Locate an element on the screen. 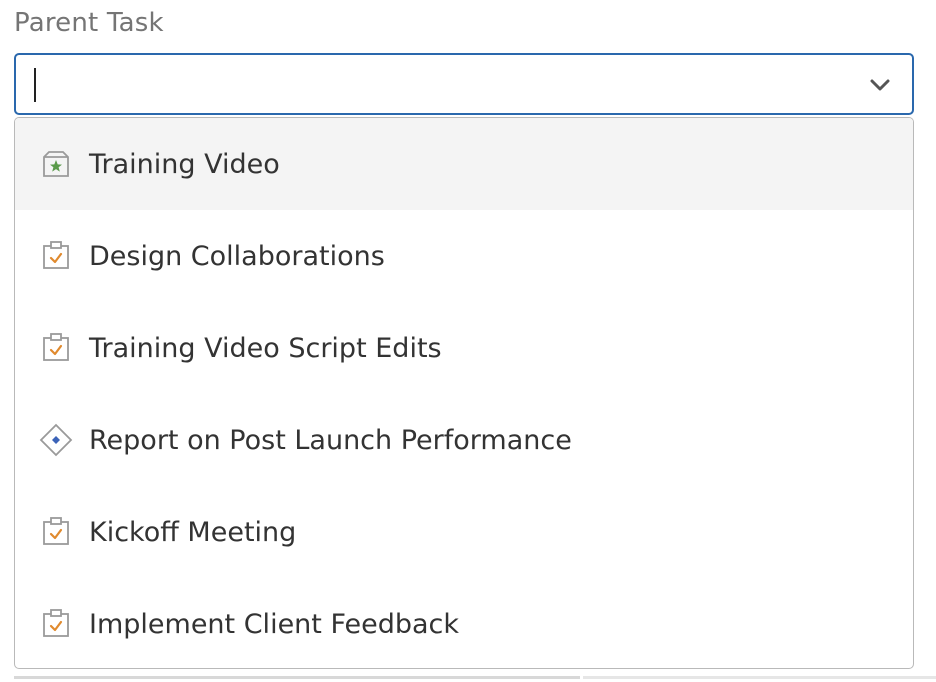 Image resolution: width=936 pixels, height=682 pixels. option-label: Training Video Script Edits is located at coordinates (265, 348).